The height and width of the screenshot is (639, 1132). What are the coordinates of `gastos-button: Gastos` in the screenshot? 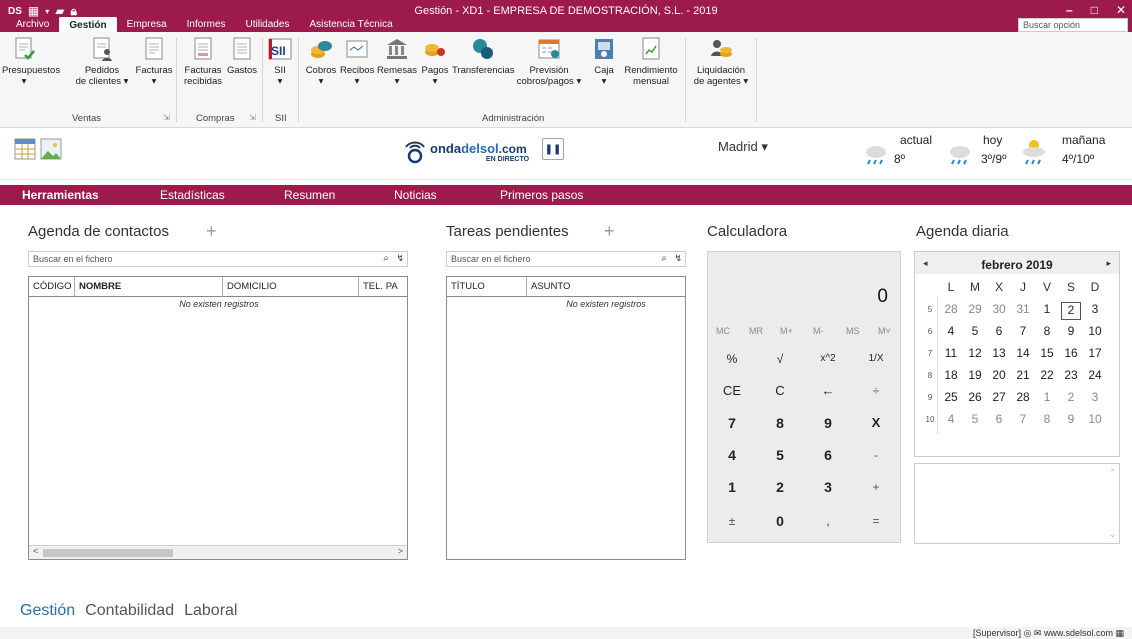 It's located at (242, 56).